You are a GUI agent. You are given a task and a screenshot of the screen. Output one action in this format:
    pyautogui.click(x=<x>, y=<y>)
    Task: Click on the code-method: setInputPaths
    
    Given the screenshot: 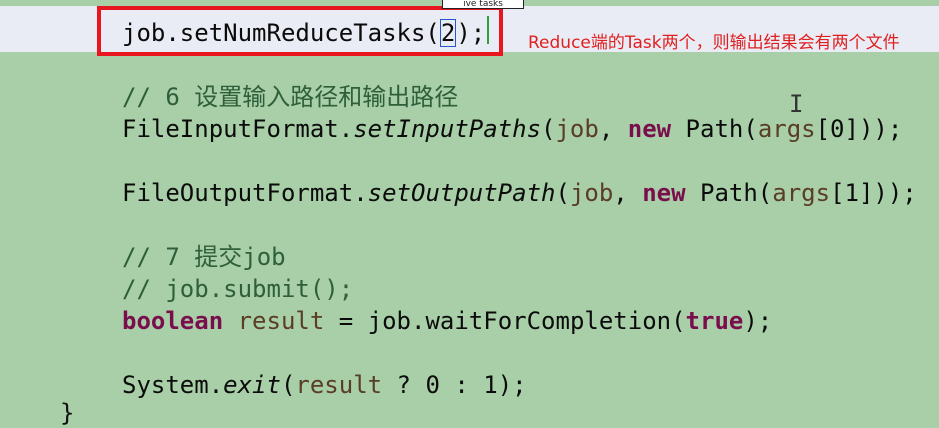 What is the action you would take?
    pyautogui.click(x=447, y=129)
    